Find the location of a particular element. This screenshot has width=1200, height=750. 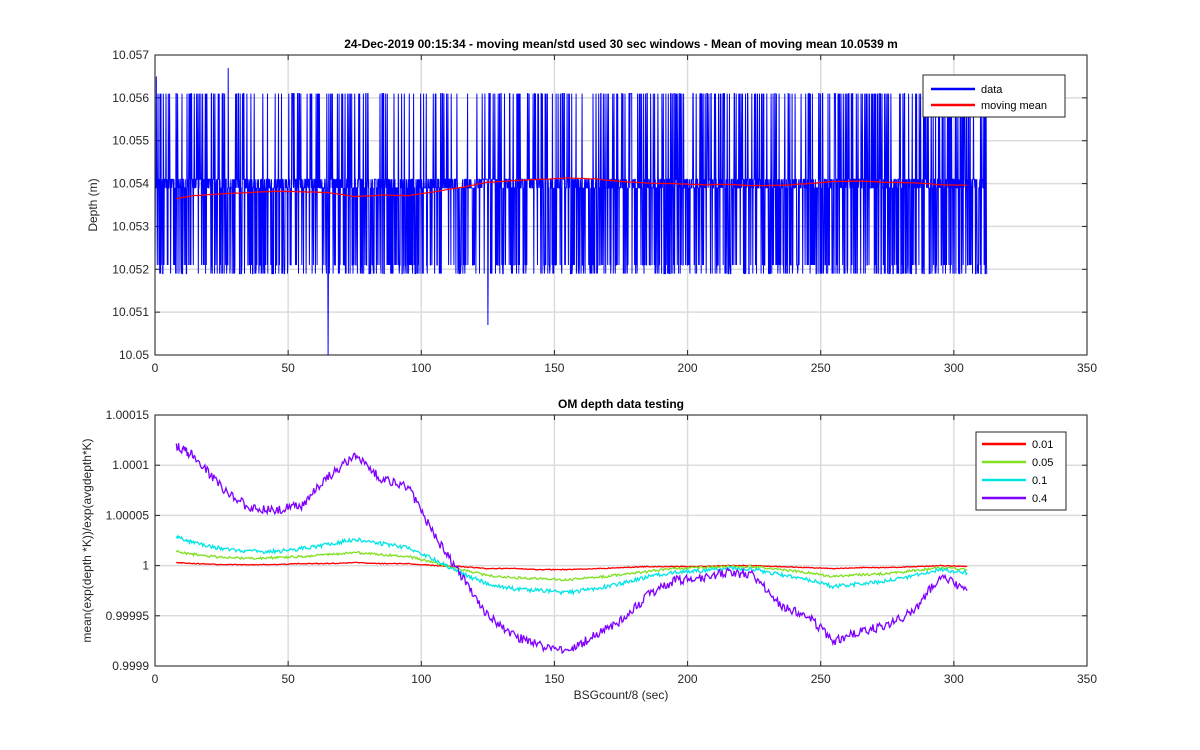

y-tick-label: 1.00015 is located at coordinates (128, 415).